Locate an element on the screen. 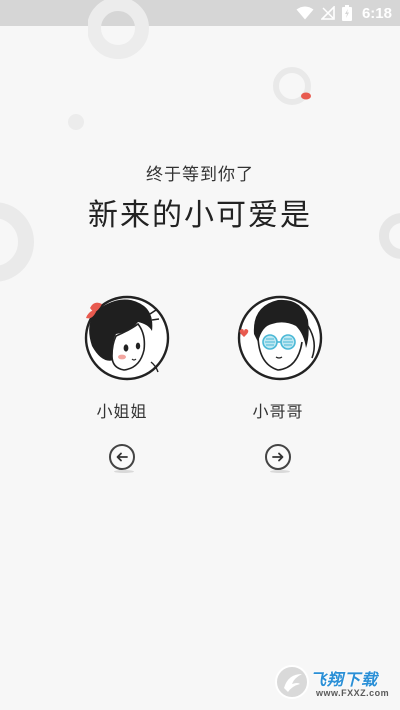  battery-charging-icon is located at coordinates (346, 13).